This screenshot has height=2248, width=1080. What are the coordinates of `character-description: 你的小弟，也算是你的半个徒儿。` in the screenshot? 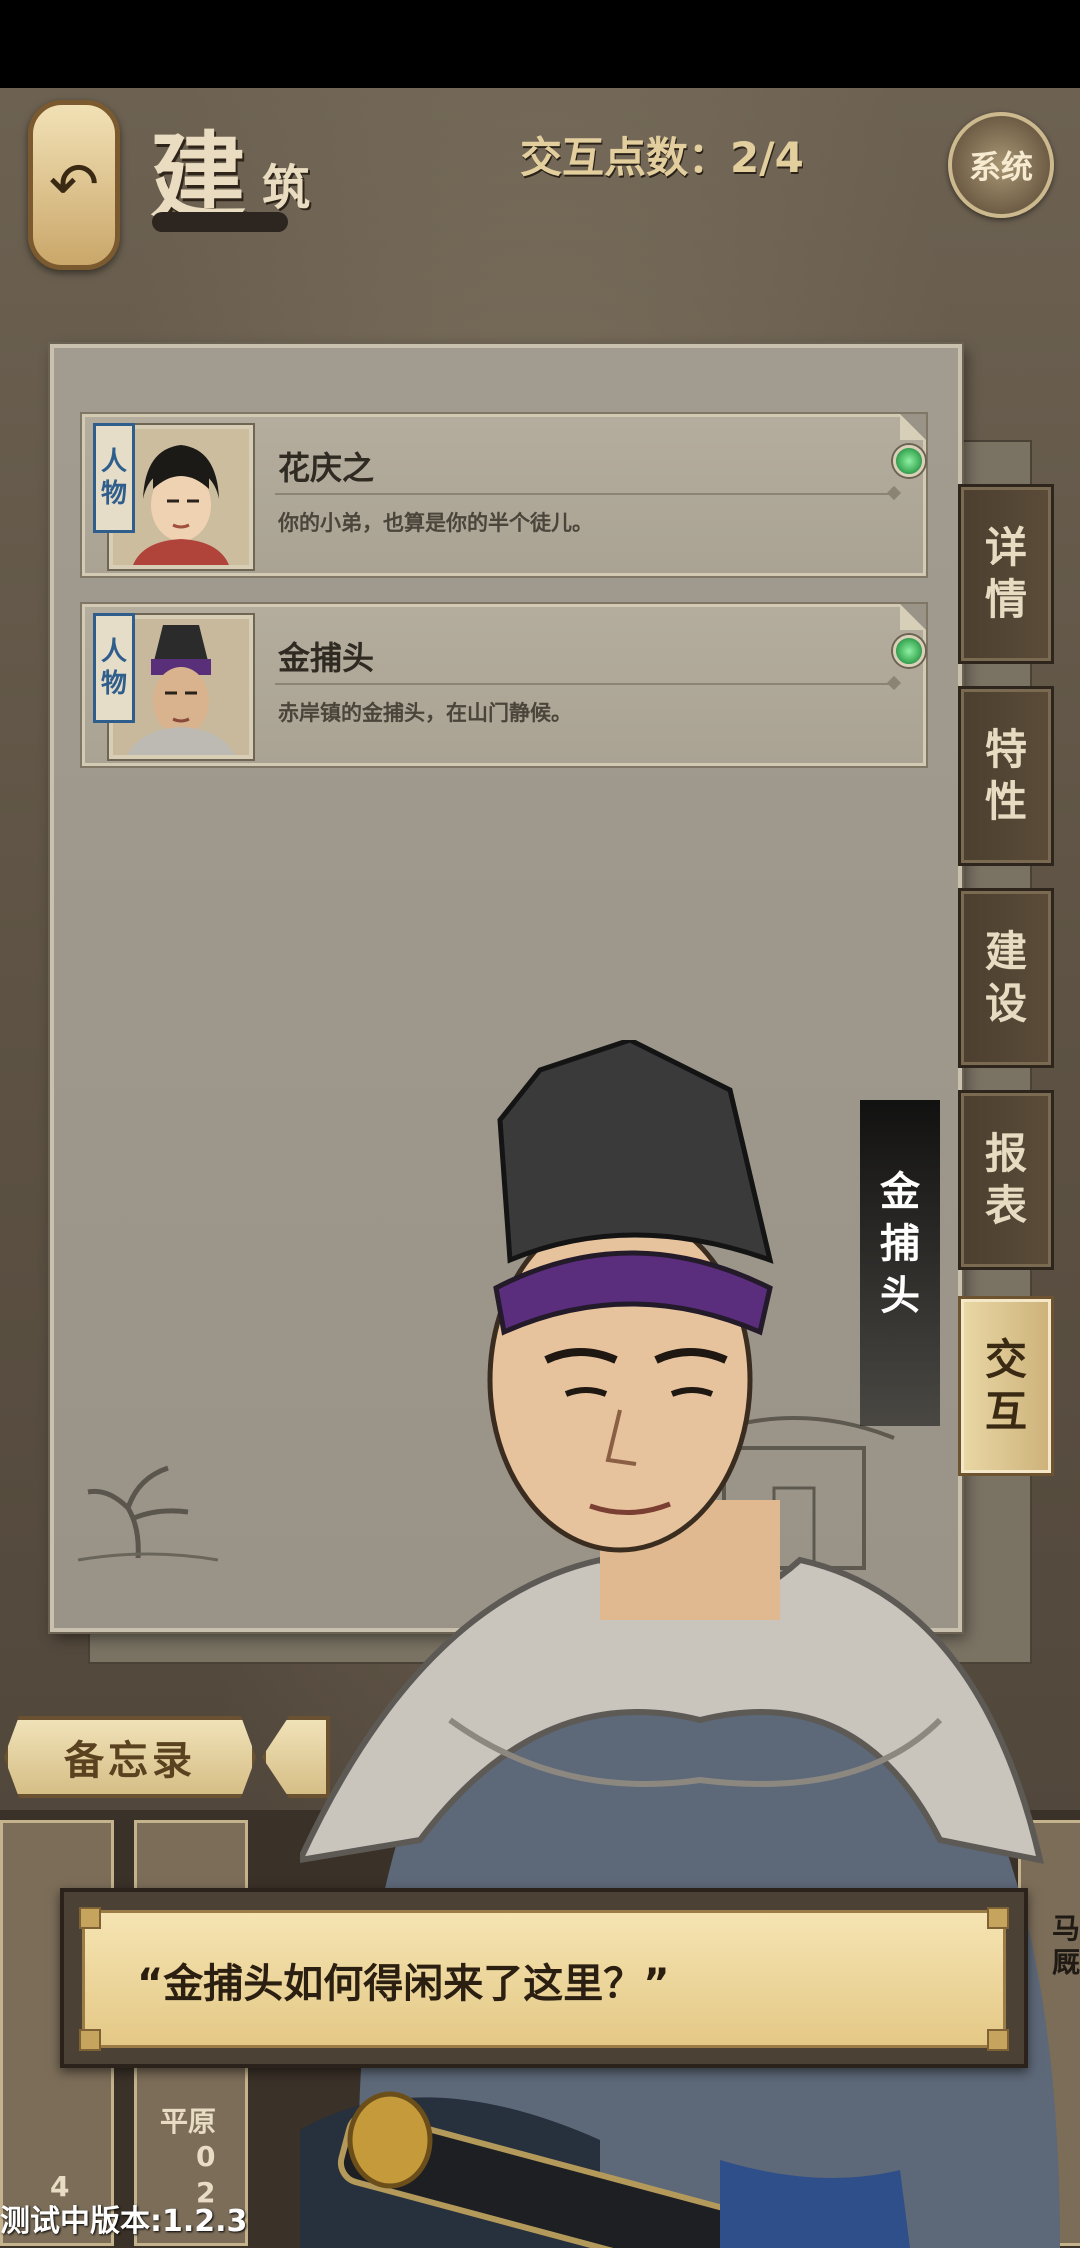 It's located at (435, 523).